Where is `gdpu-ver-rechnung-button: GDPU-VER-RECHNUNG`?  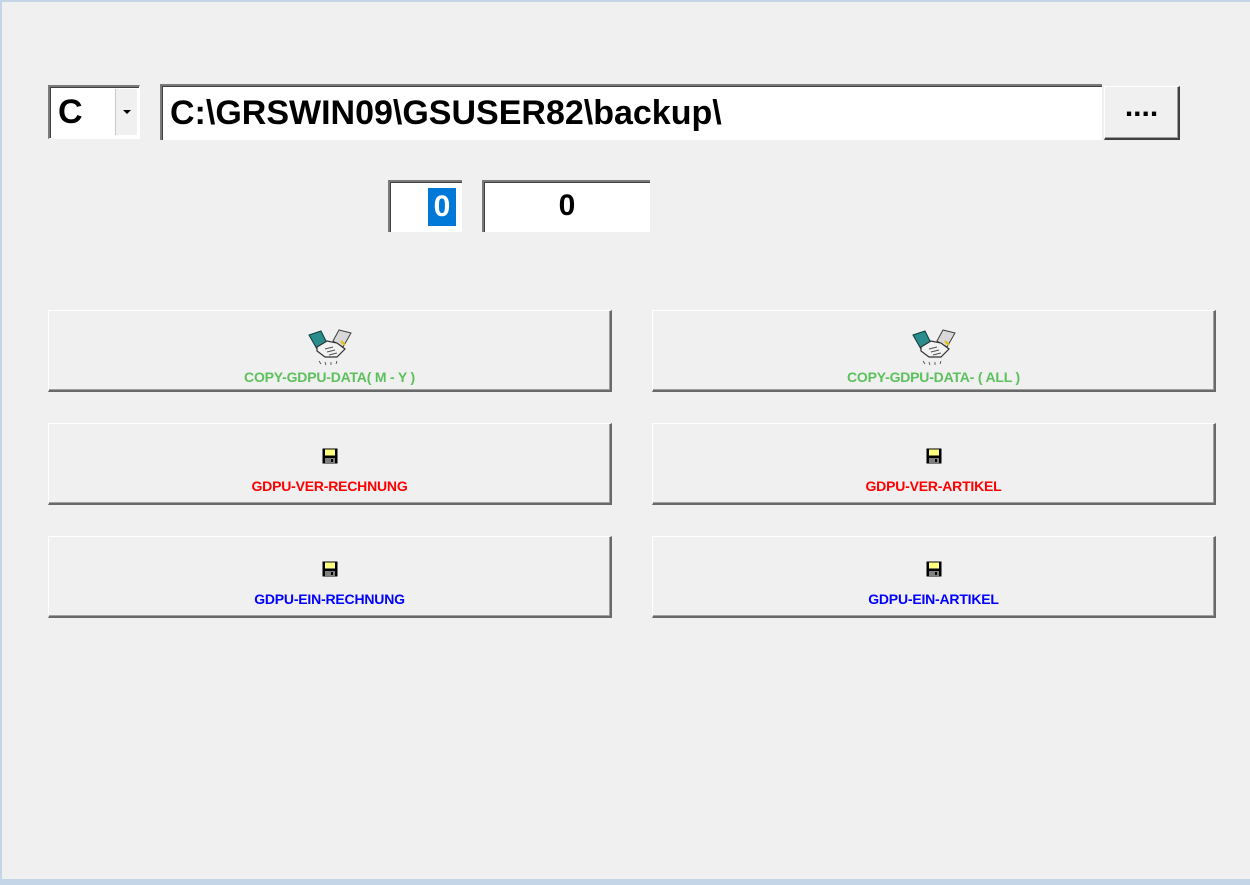
gdpu-ver-rechnung-button: GDPU-VER-RECHNUNG is located at coordinates (330, 464).